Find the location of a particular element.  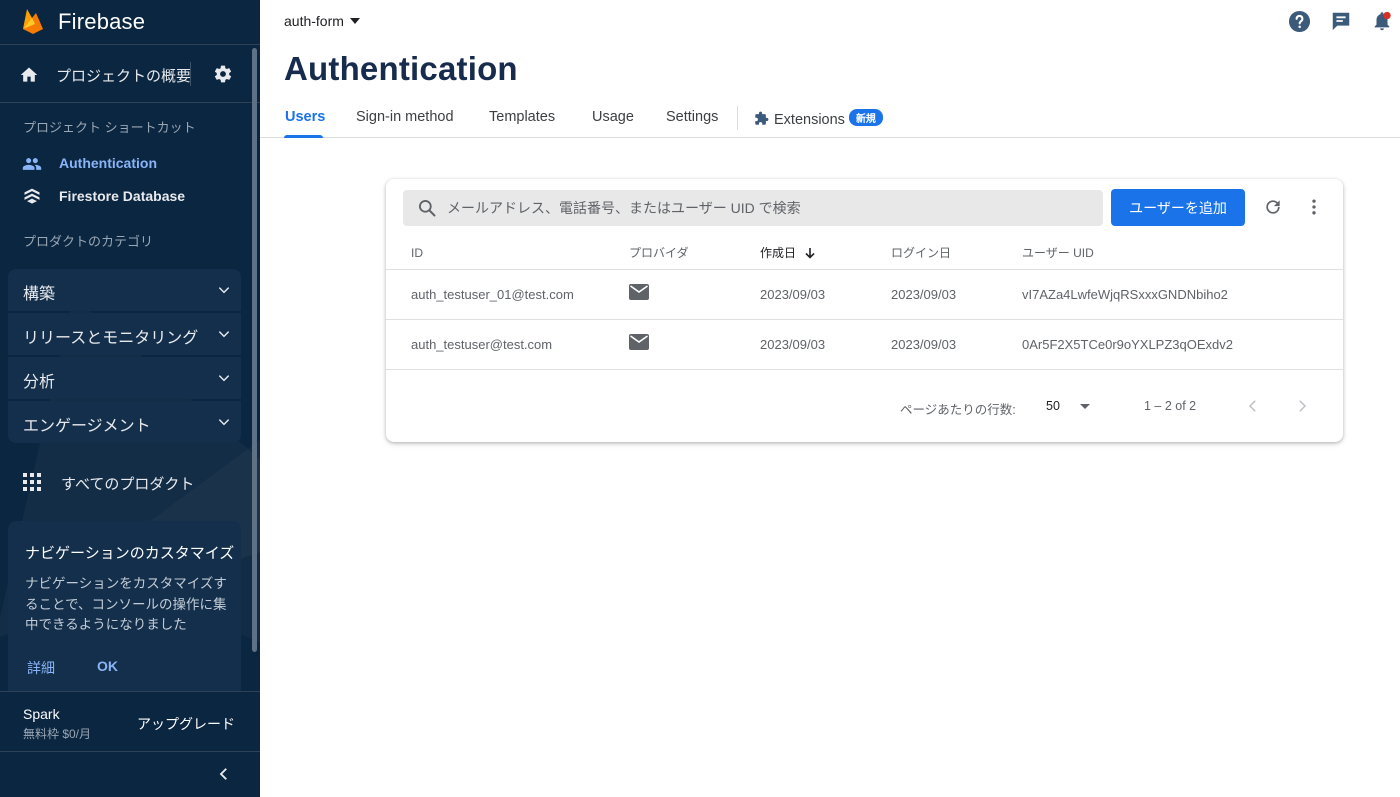

feedback-icon is located at coordinates (1341, 21).